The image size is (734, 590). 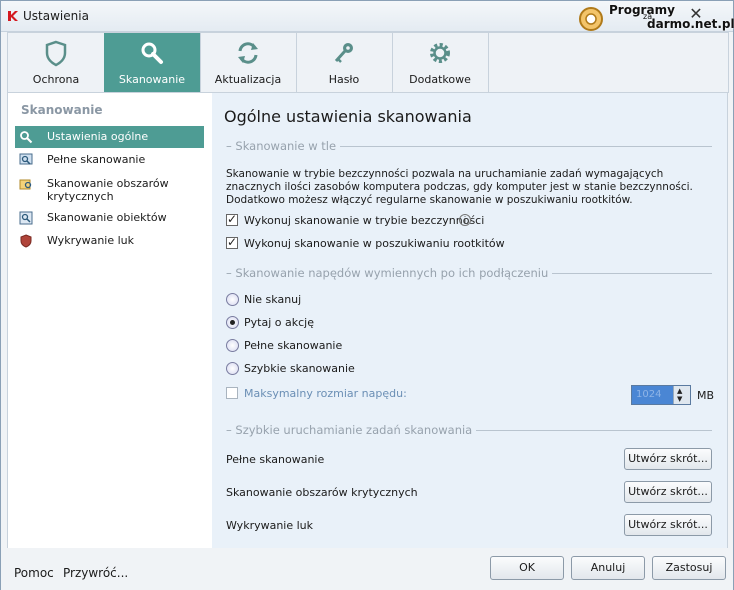 I want to click on ok-button: OK, so click(x=527, y=568).